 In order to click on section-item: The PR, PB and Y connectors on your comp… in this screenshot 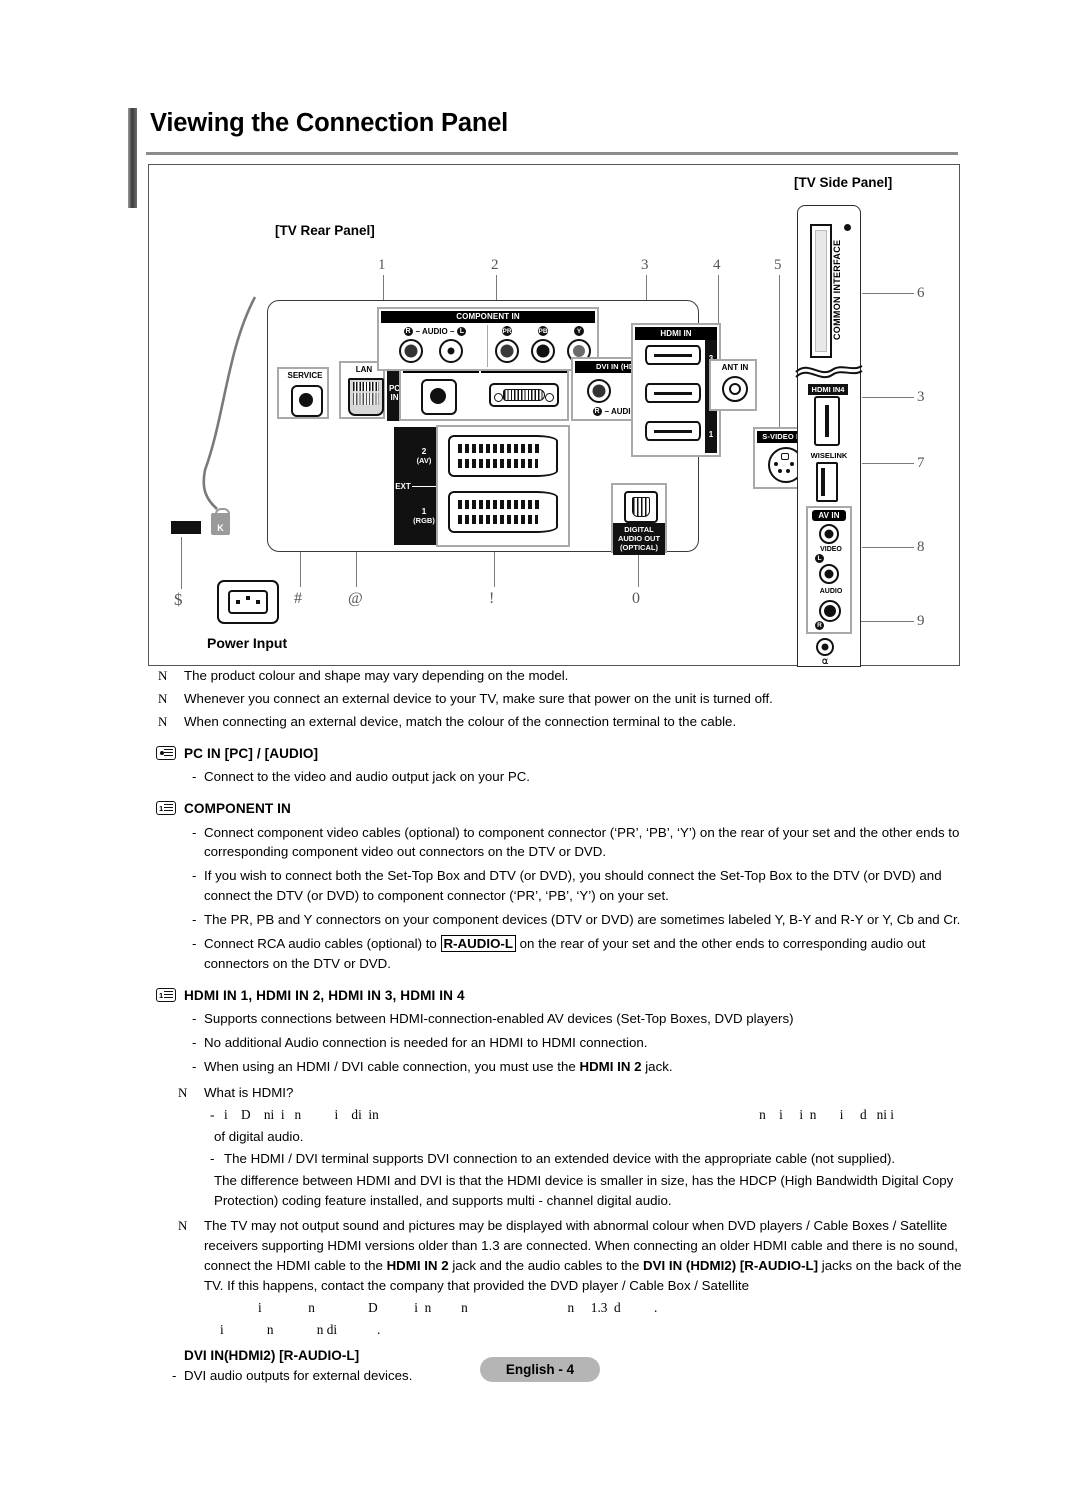, I will do `click(563, 920)`.